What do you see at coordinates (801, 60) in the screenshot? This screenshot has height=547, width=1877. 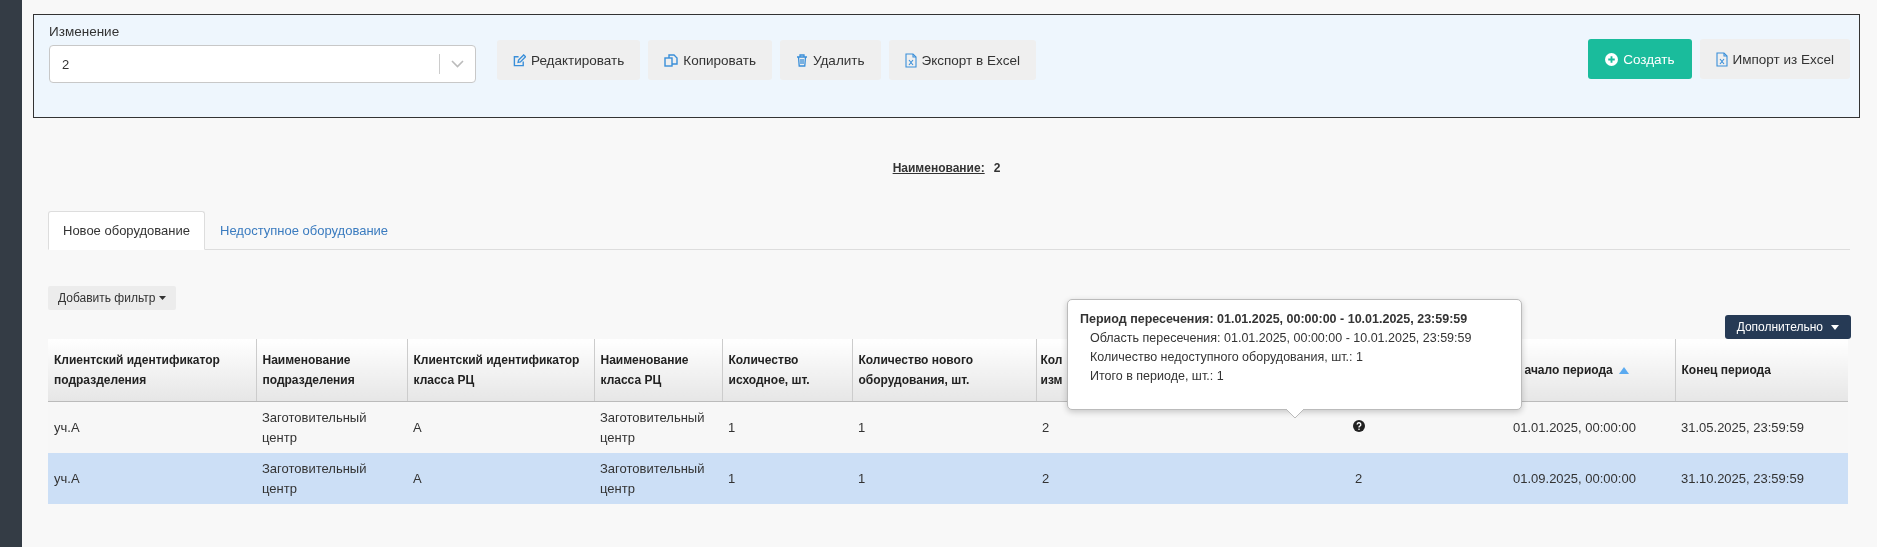 I see `trash-icon` at bounding box center [801, 60].